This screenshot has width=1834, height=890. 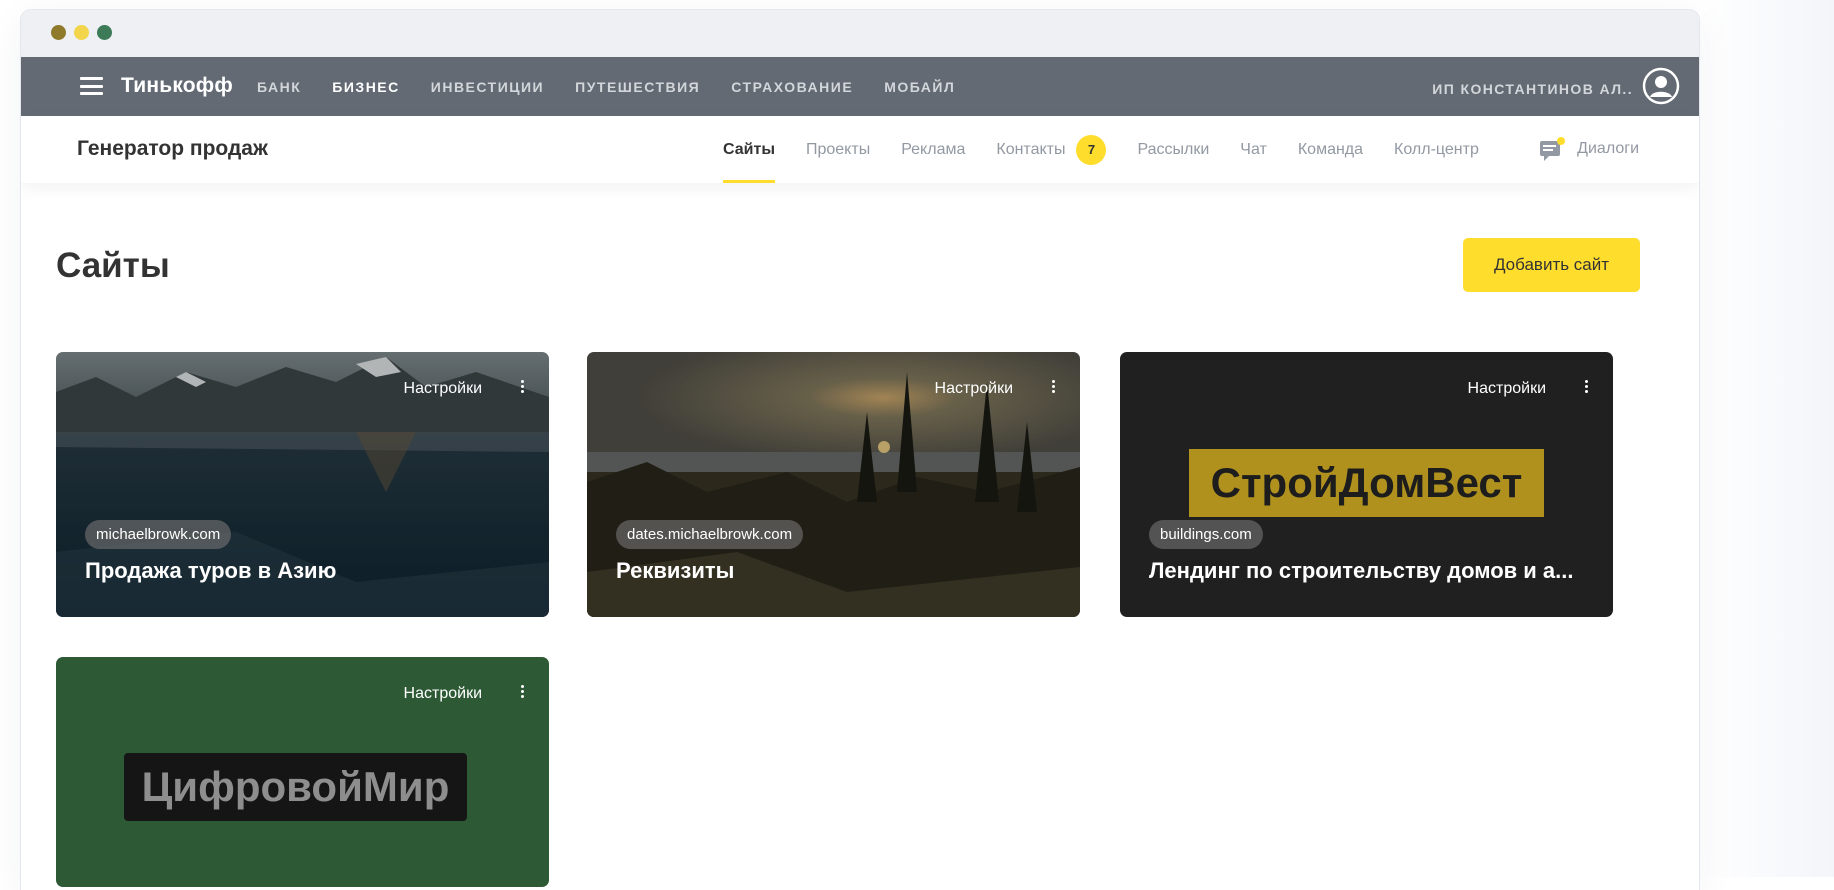 What do you see at coordinates (91, 86) in the screenshot?
I see `menu-icon` at bounding box center [91, 86].